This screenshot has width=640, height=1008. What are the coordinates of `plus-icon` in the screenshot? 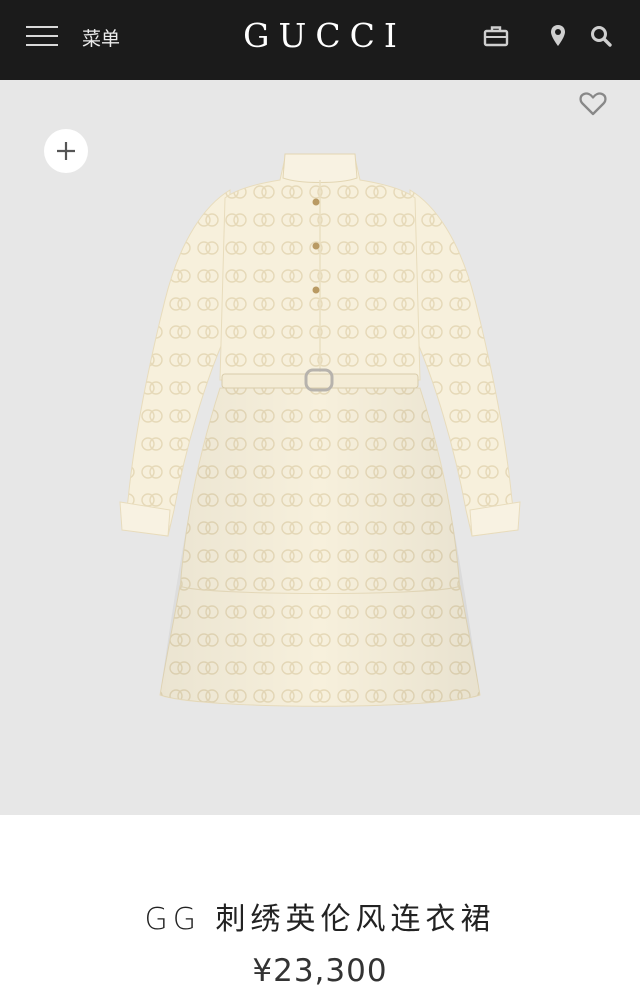 It's located at (66, 151).